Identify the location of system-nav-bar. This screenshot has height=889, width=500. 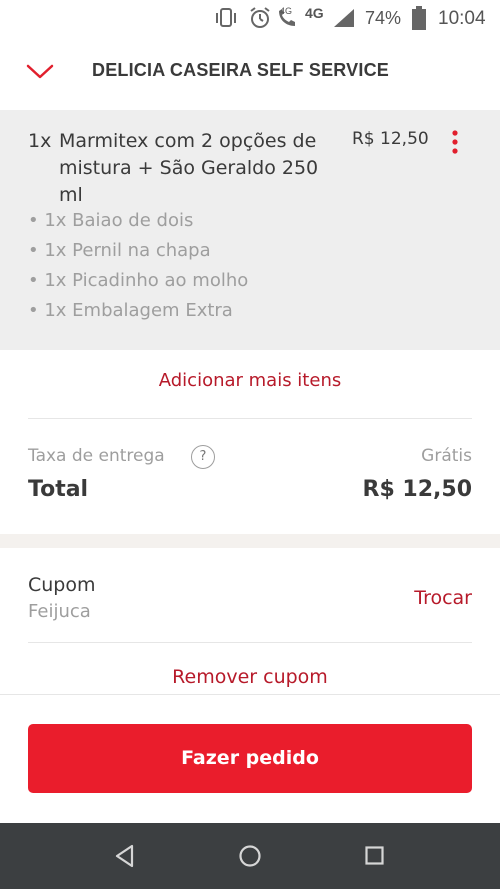
(250, 856).